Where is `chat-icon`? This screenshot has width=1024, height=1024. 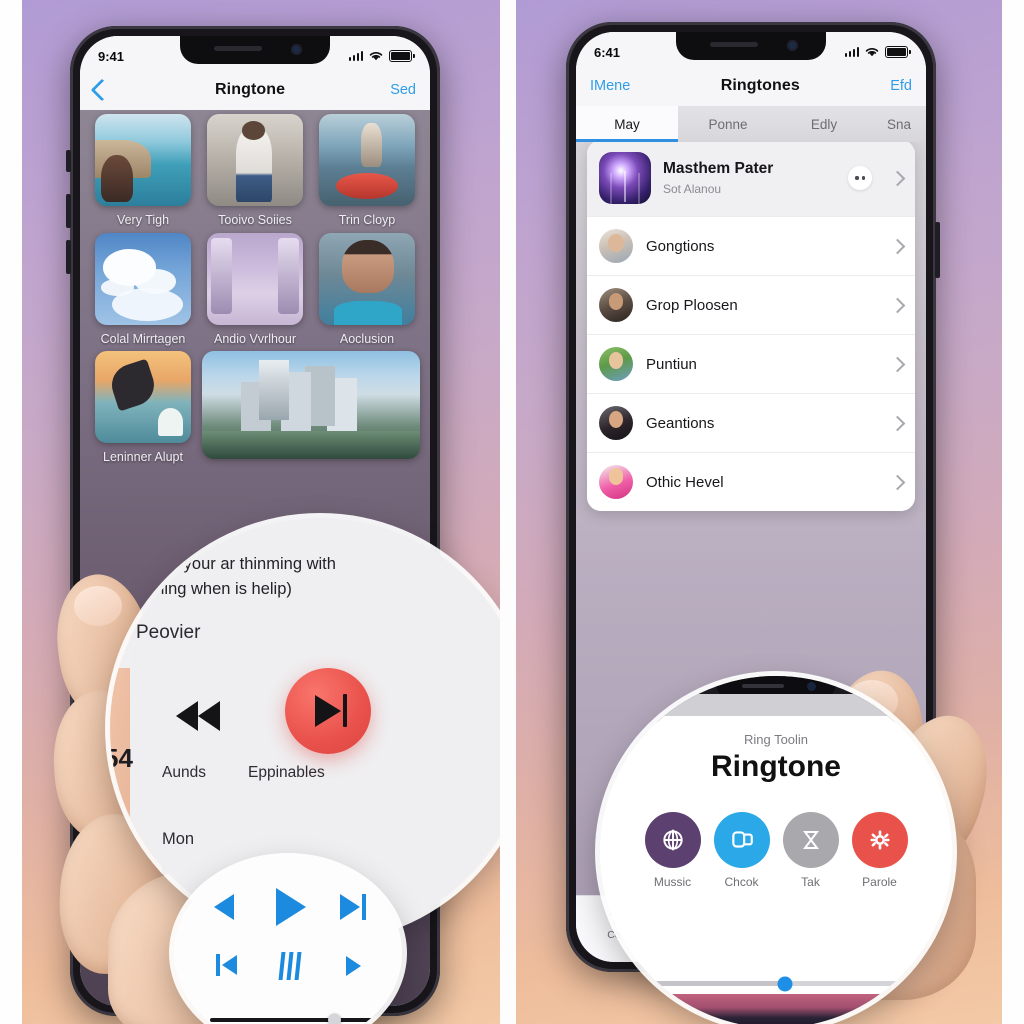
chat-icon is located at coordinates (741, 840).